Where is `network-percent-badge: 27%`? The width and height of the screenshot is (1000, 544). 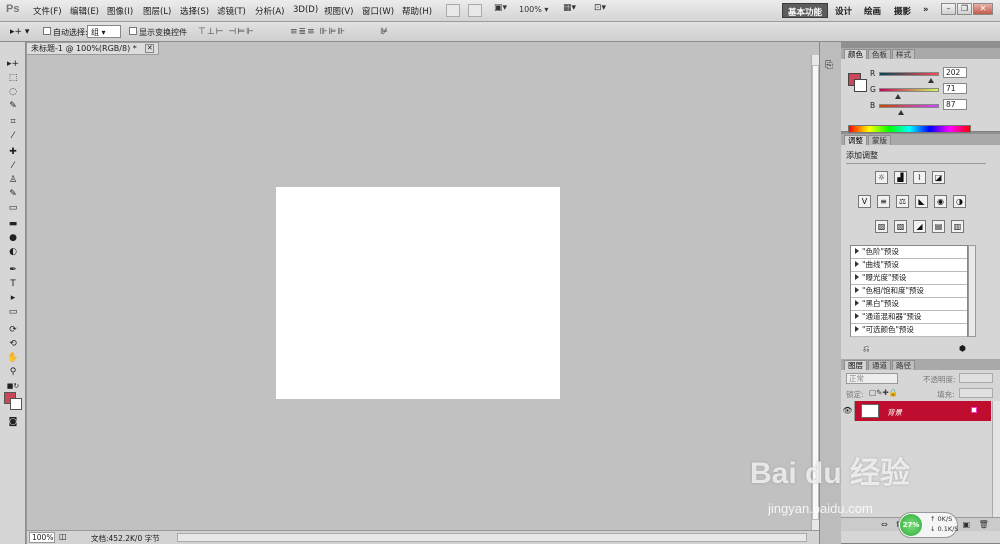 network-percent-badge: 27% is located at coordinates (911, 525).